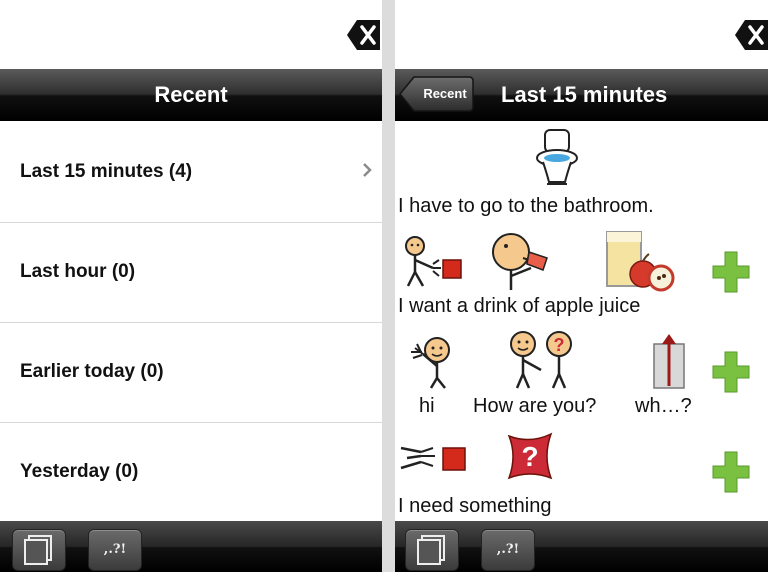  What do you see at coordinates (106, 171) in the screenshot?
I see `row-label: Last 15 minutes (4)` at bounding box center [106, 171].